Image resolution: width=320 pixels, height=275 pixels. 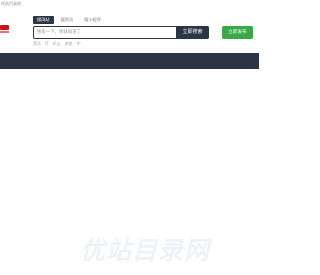 I want to click on hot-keyword: 乐山, so click(x=57, y=44).